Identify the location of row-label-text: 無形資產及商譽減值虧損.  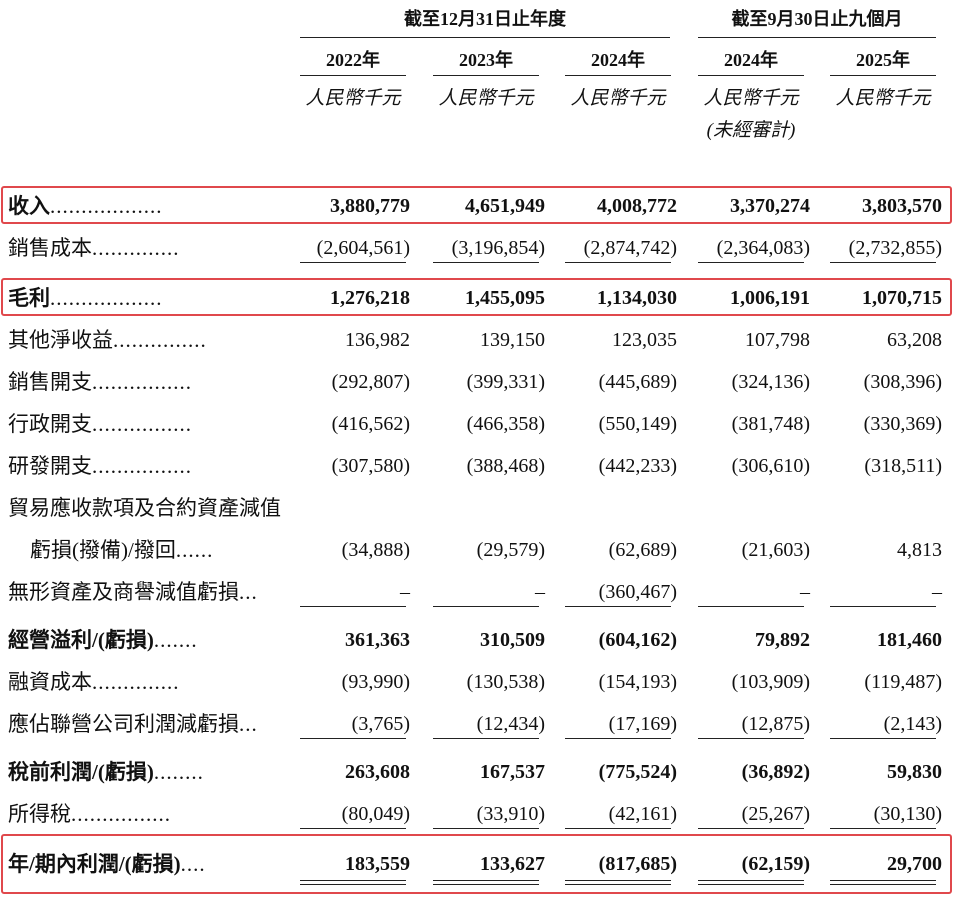
(123, 592).